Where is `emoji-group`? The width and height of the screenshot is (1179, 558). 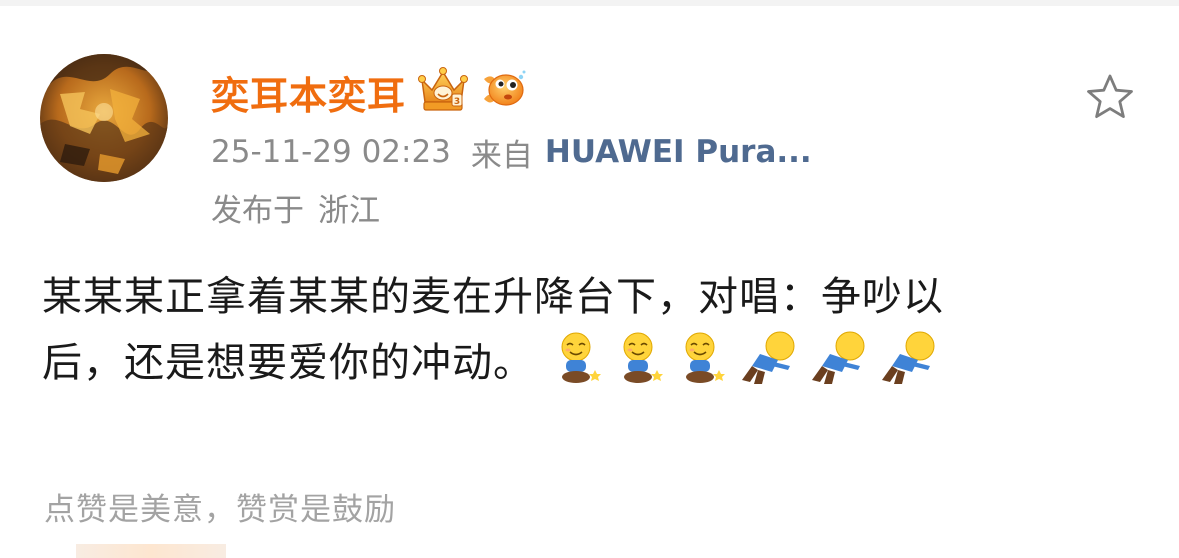 emoji-group is located at coordinates (745, 358).